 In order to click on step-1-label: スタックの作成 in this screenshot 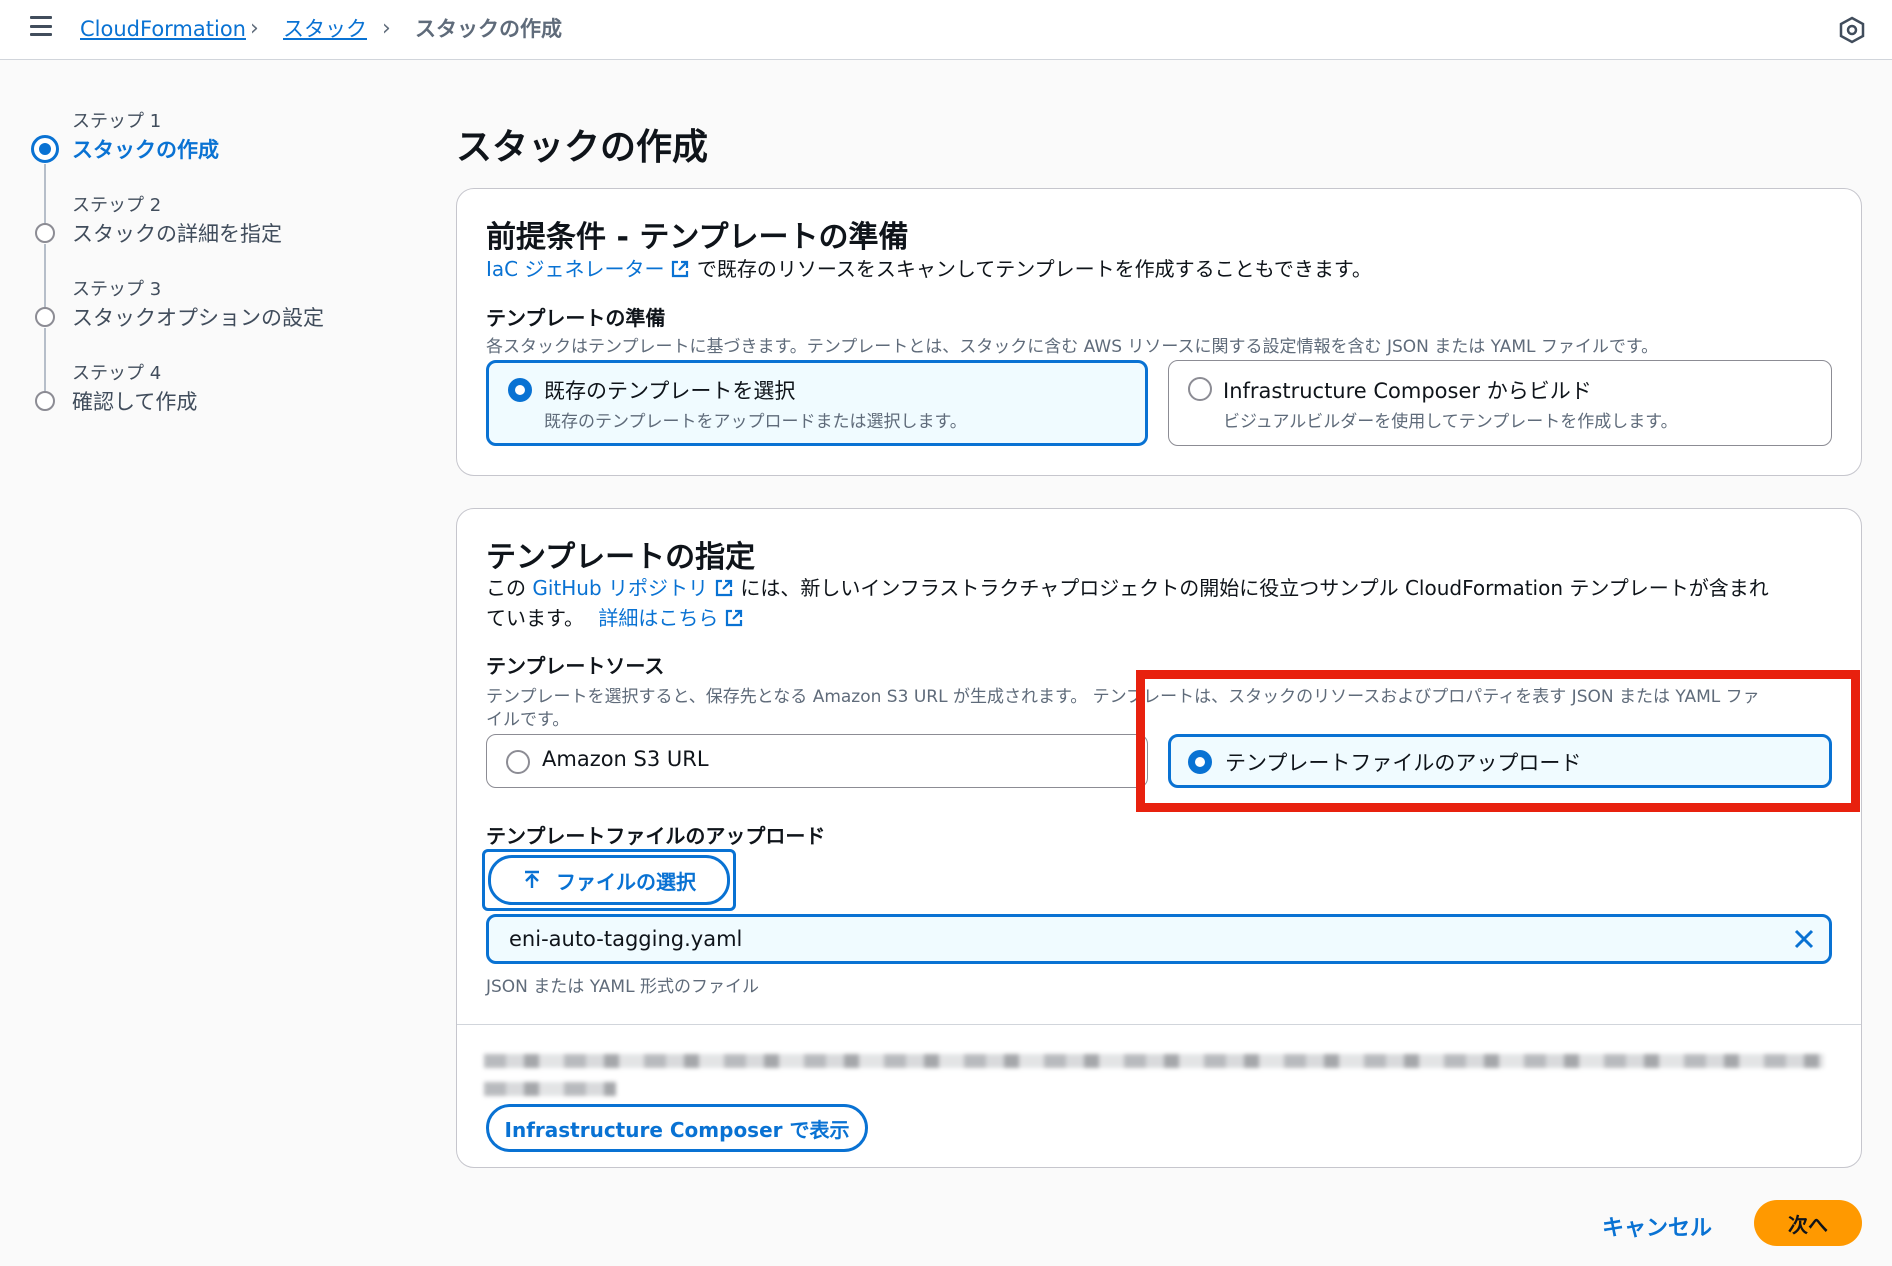, I will do `click(145, 149)`.